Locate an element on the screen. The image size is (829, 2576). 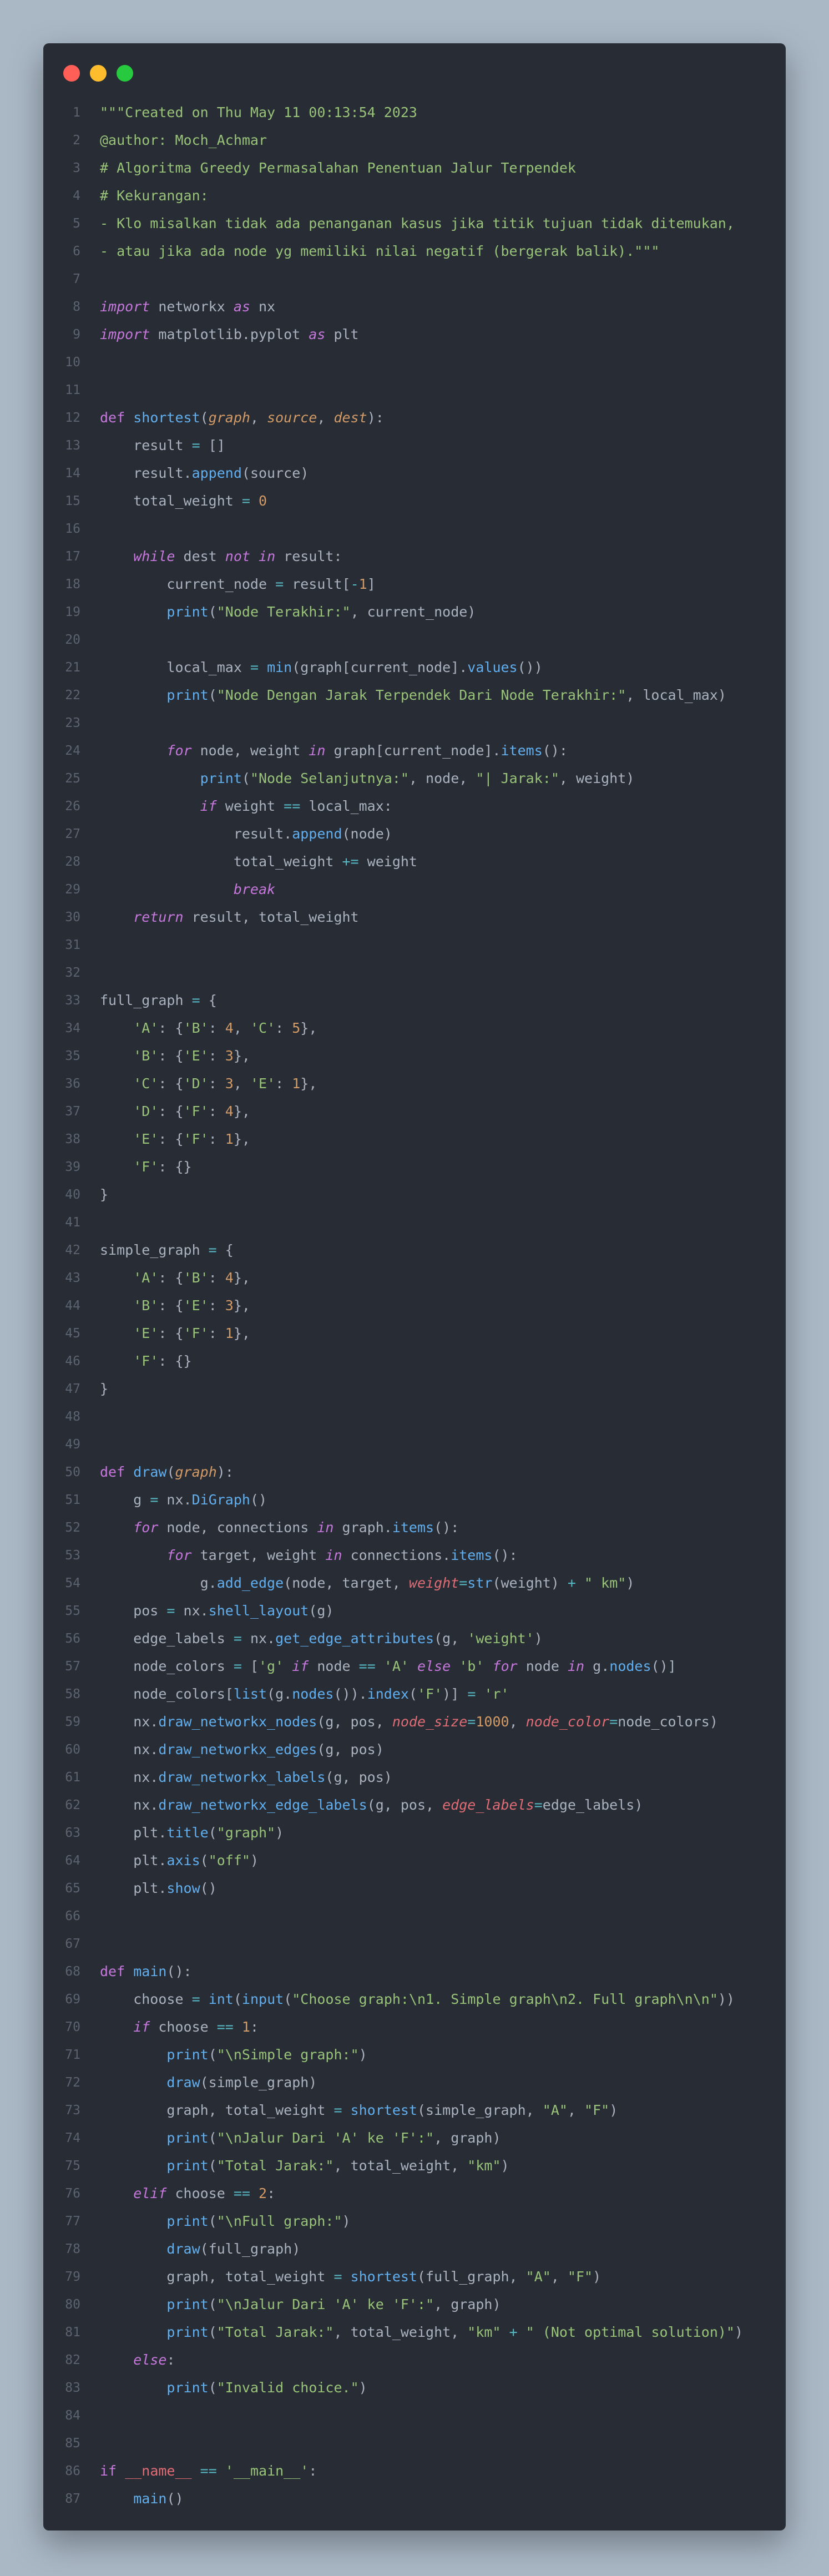
code-token: "km" is located at coordinates (484, 2166).